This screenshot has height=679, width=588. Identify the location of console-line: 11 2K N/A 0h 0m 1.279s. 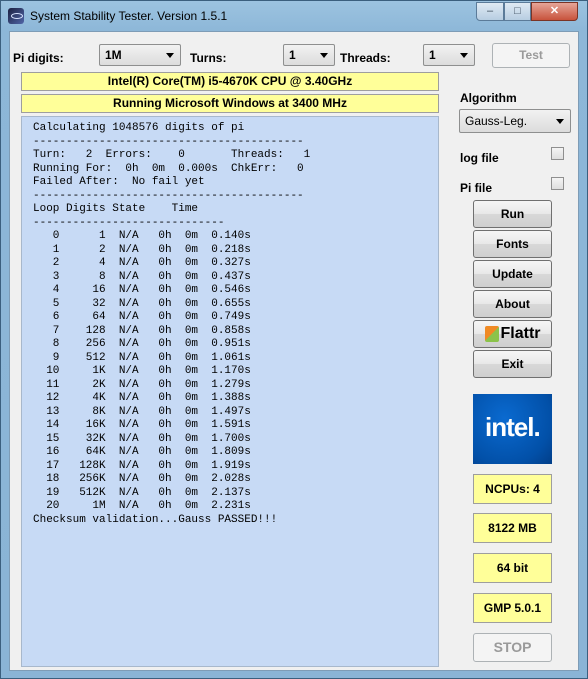
(142, 384).